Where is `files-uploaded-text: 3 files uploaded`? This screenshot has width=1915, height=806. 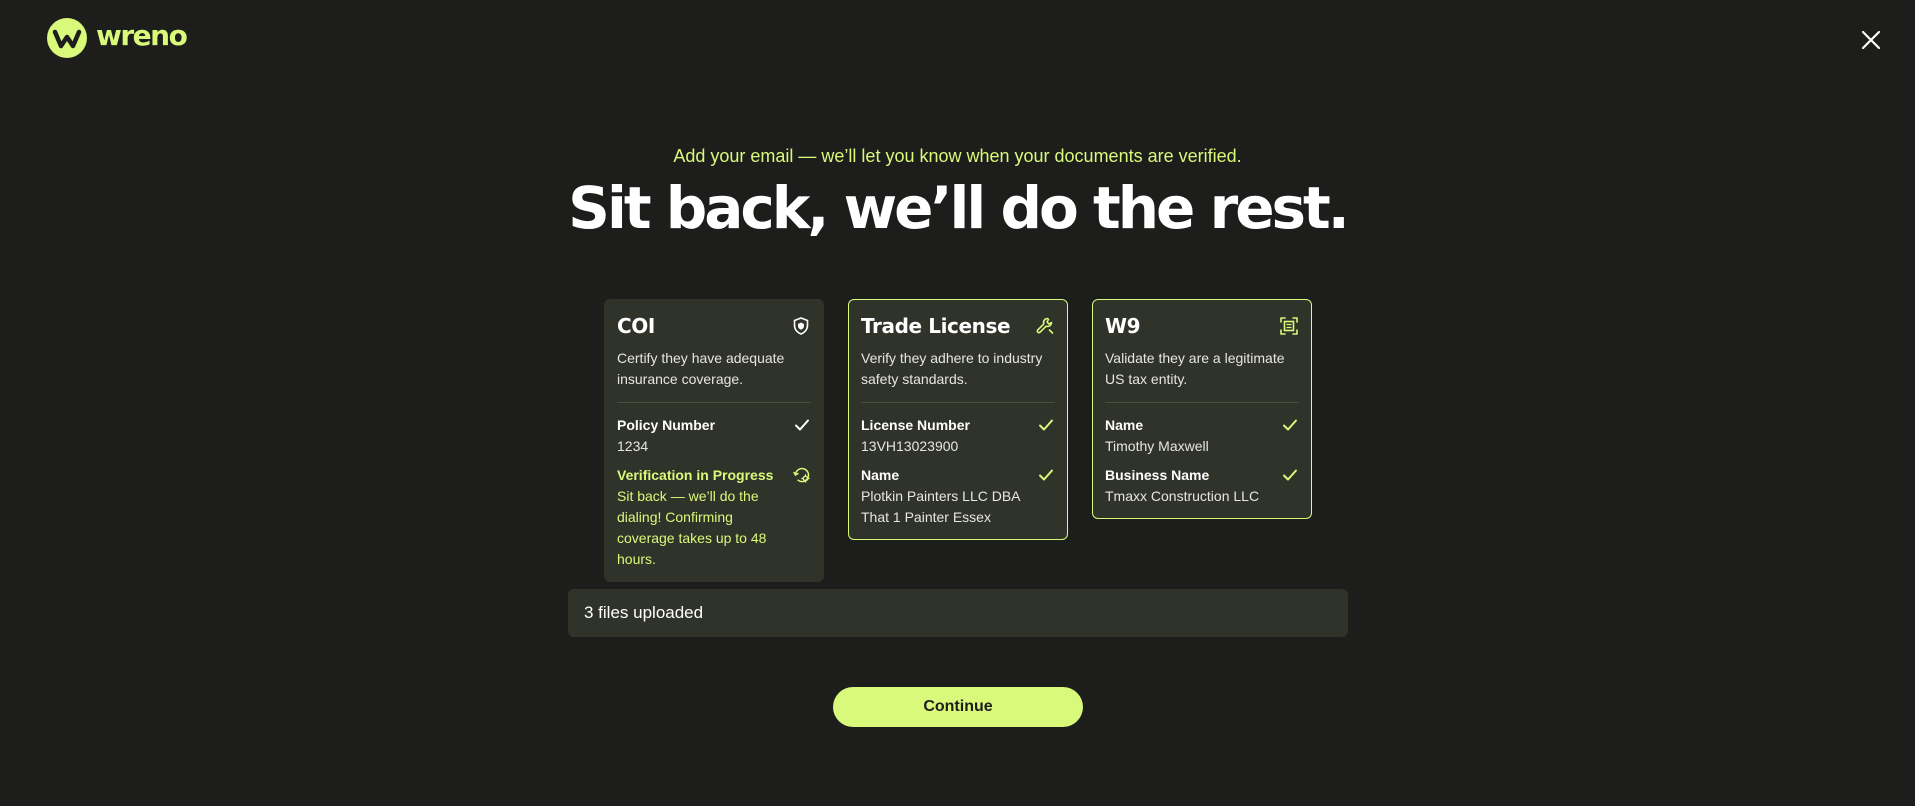 files-uploaded-text: 3 files uploaded is located at coordinates (644, 612).